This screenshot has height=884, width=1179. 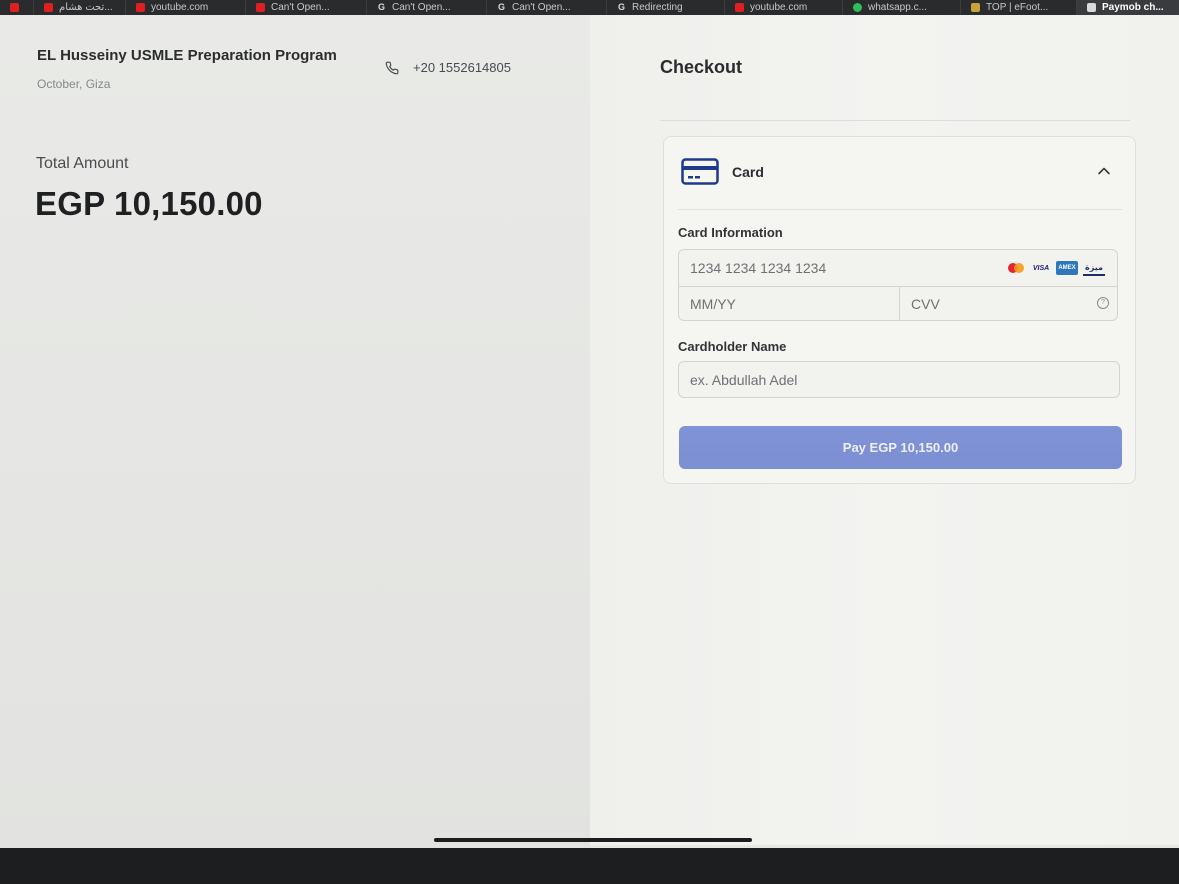 What do you see at coordinates (1016, 268) in the screenshot?
I see `mastercard-icon` at bounding box center [1016, 268].